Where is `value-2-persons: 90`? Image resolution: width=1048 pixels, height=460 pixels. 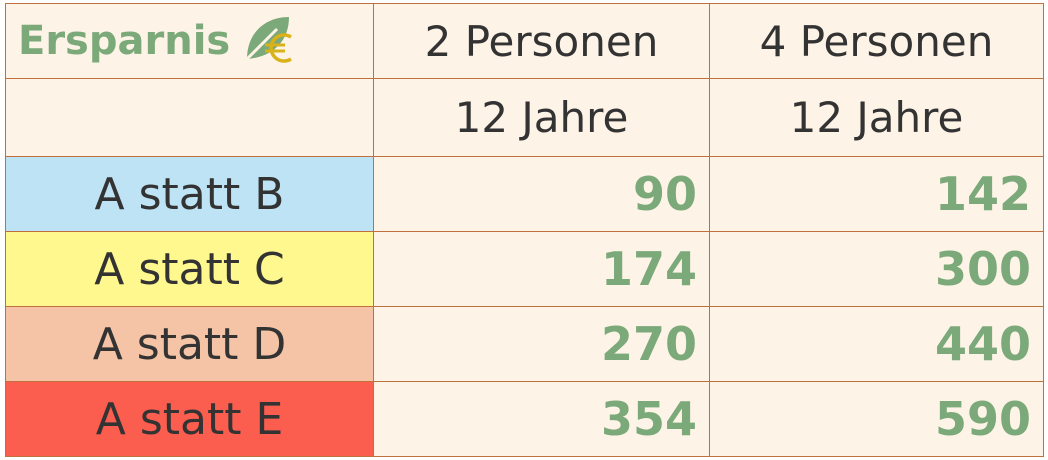
value-2-persons: 90 is located at coordinates (541, 194).